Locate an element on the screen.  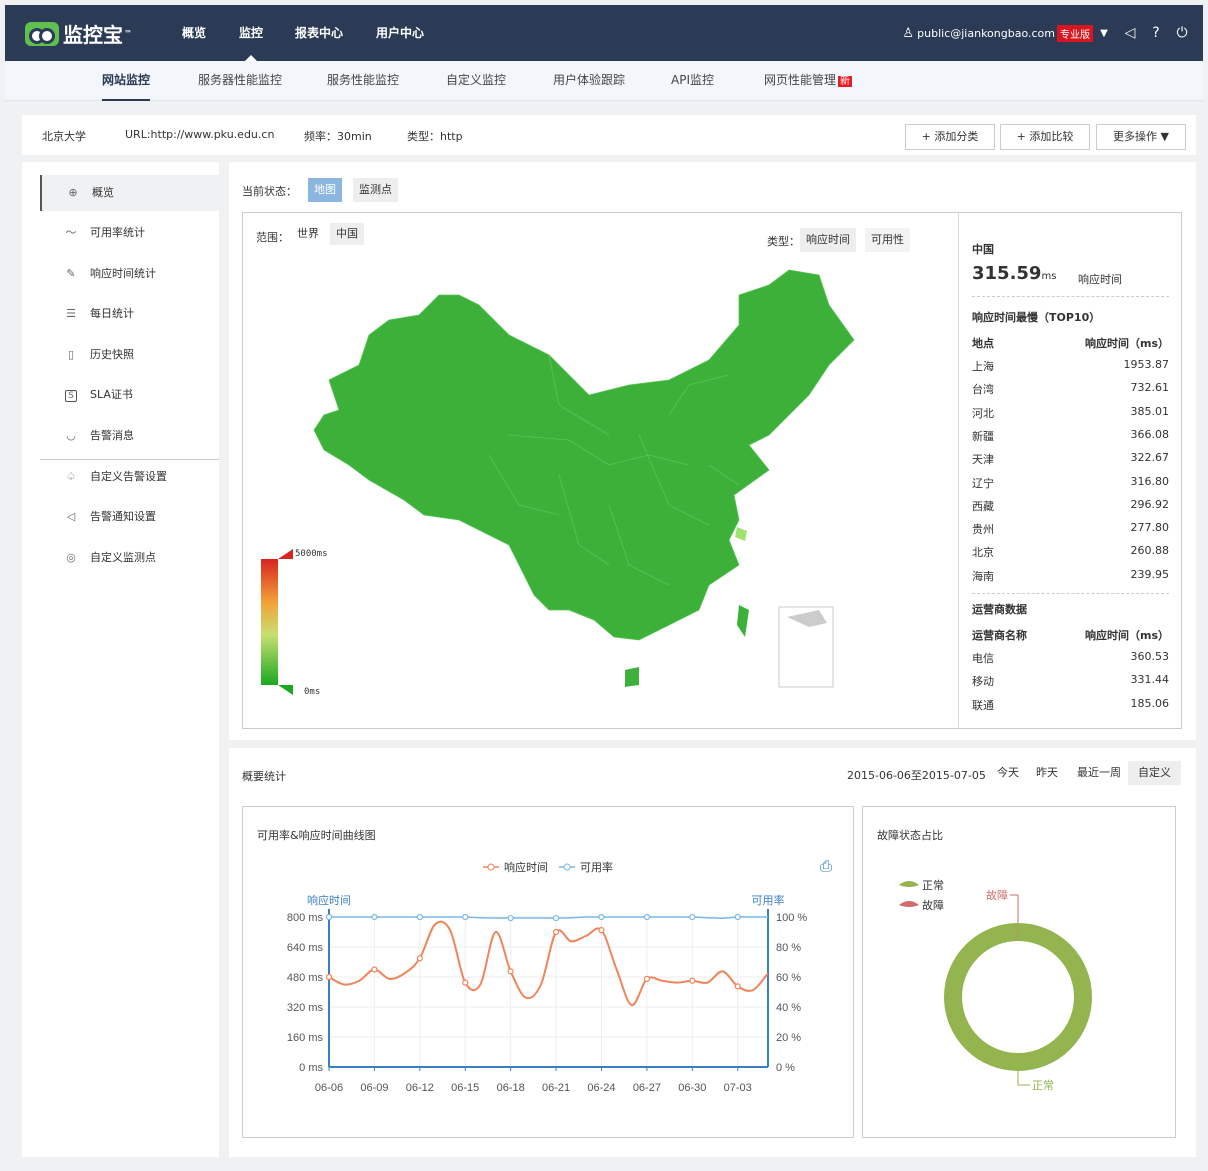
x-tick-label: 06-15 is located at coordinates (465, 1088).